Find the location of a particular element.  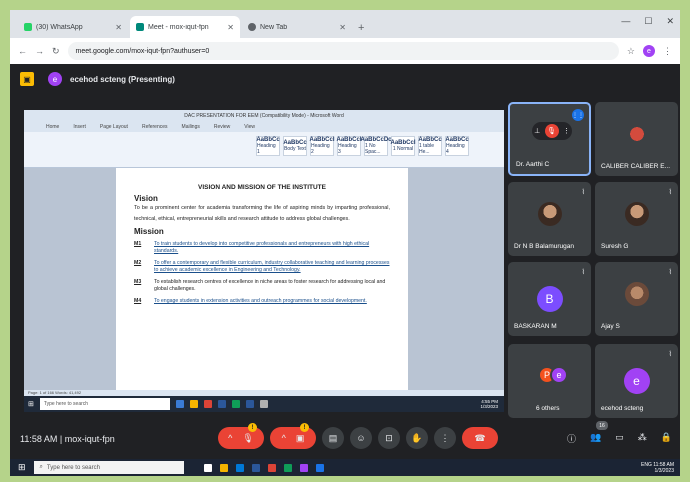

mic-off-icon: 🎙 is located at coordinates (551, 131).